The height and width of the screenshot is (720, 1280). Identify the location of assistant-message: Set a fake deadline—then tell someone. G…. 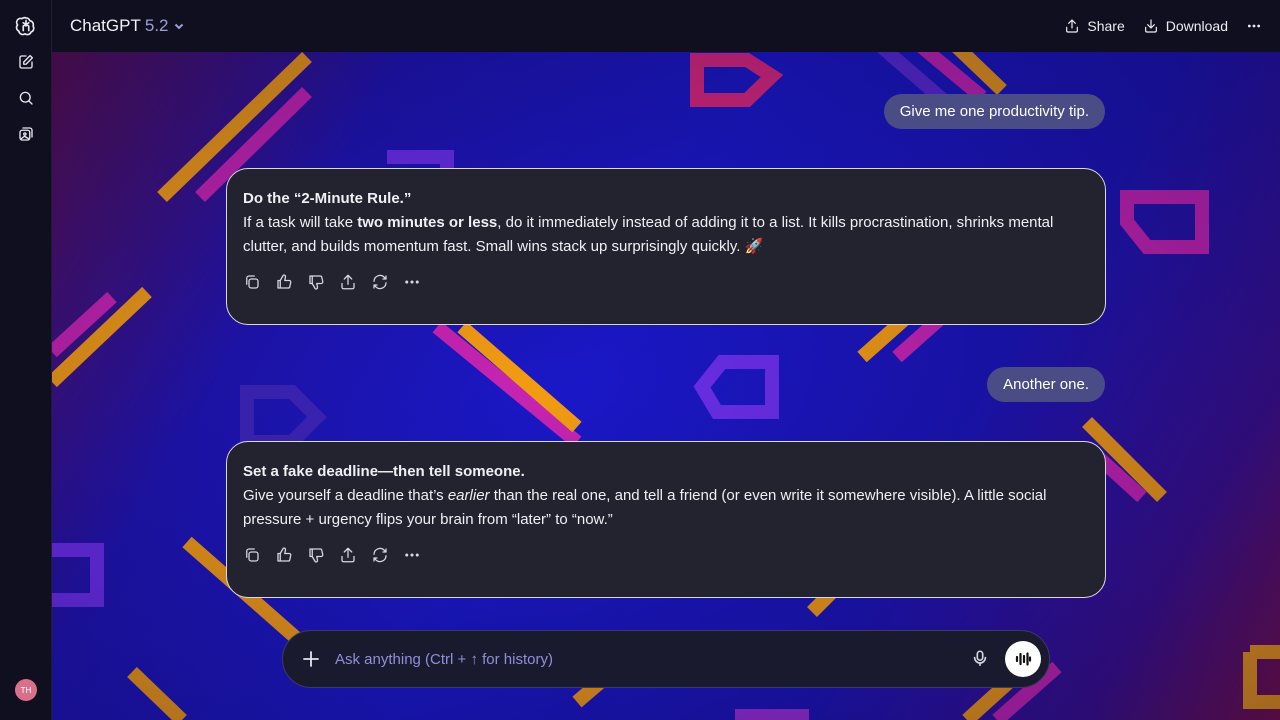
(666, 519).